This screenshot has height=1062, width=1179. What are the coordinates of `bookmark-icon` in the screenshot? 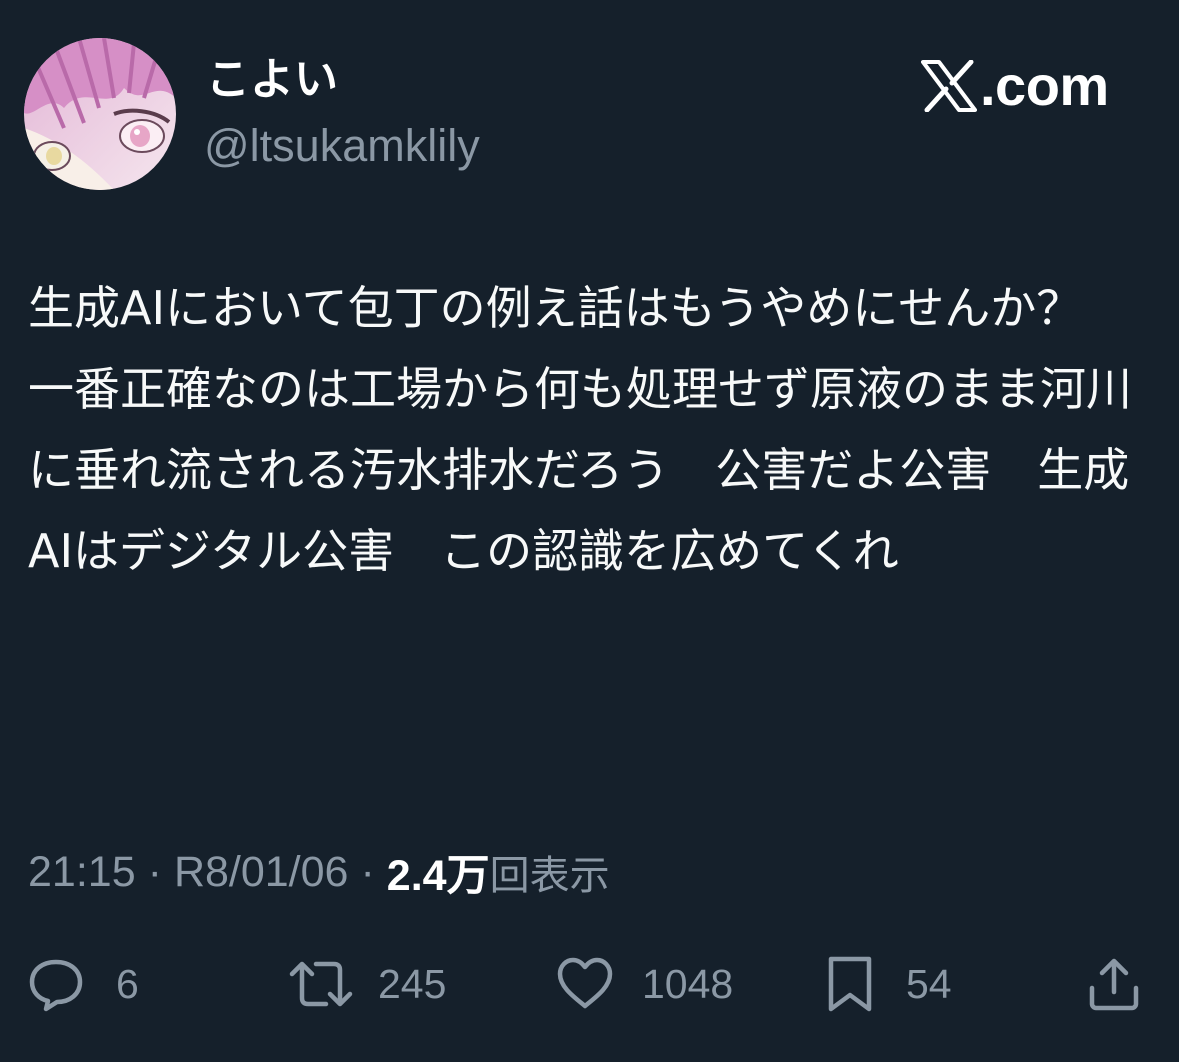 It's located at (850, 984).